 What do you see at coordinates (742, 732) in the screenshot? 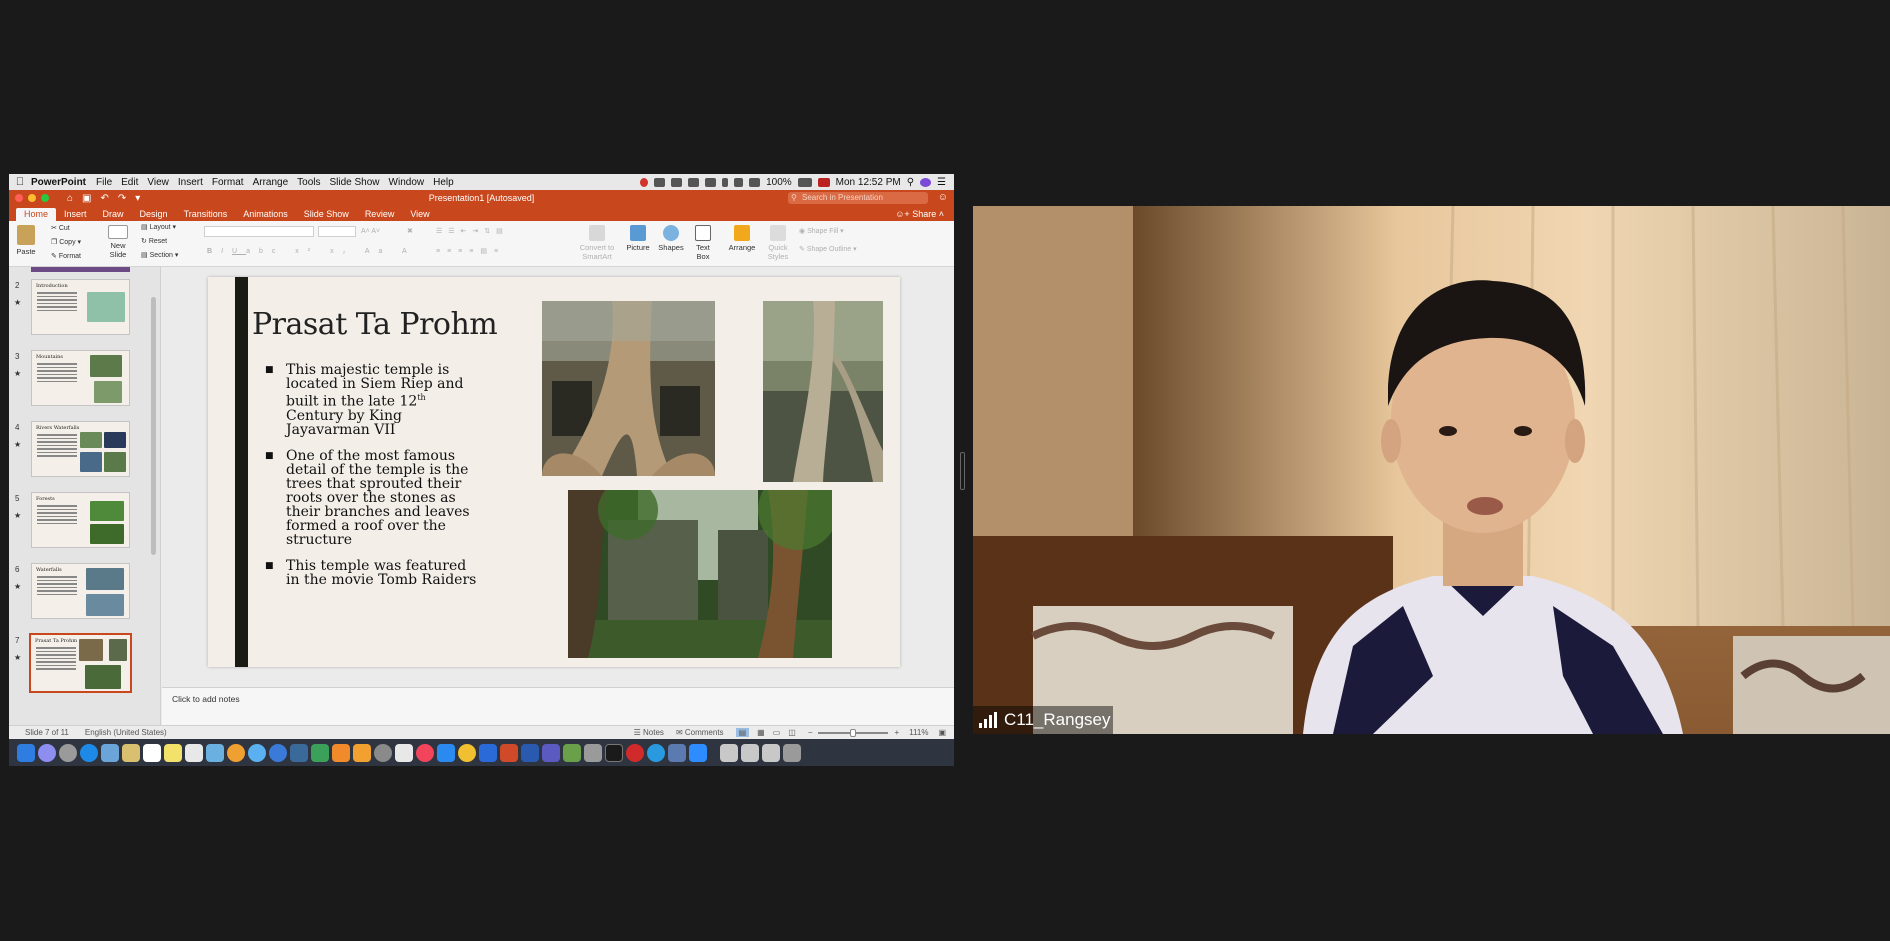
I see `normal-view-icon: ▤` at bounding box center [742, 732].